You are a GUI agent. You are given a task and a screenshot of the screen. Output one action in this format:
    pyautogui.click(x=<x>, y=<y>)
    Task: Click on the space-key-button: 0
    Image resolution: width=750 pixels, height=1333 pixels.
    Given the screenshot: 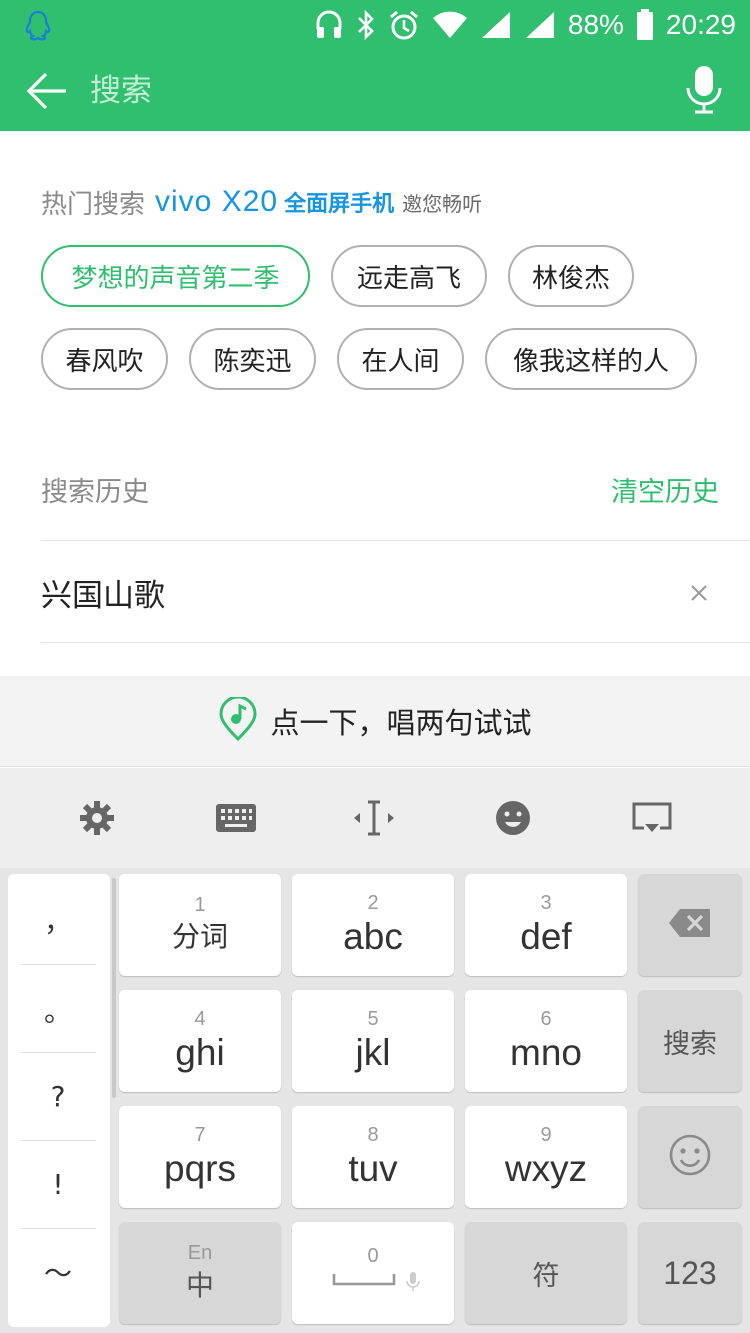 What is the action you would take?
    pyautogui.click(x=373, y=1273)
    